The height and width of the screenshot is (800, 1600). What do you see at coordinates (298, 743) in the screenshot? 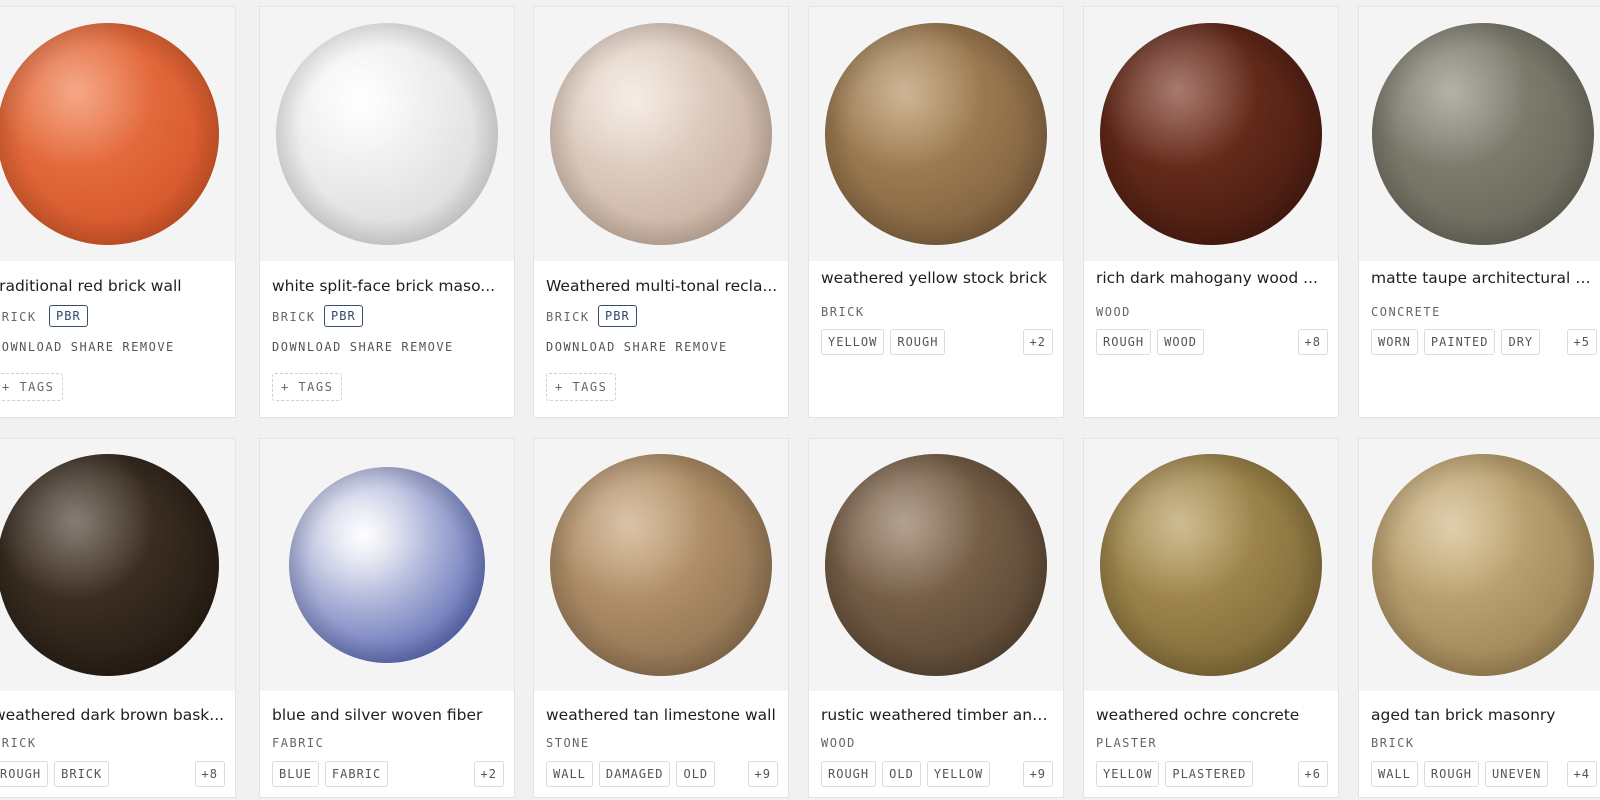
I see `material-category: FABRIC` at bounding box center [298, 743].